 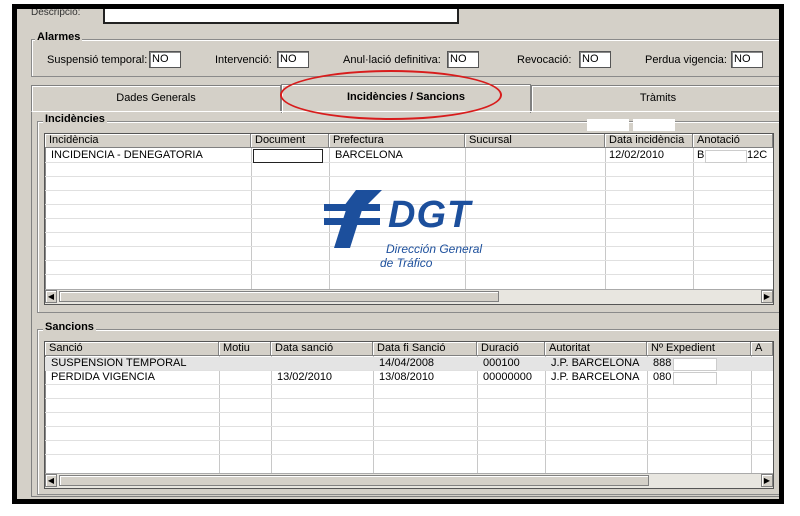 I want to click on column-header-data-incidencia: Data incidència, so click(x=649, y=141).